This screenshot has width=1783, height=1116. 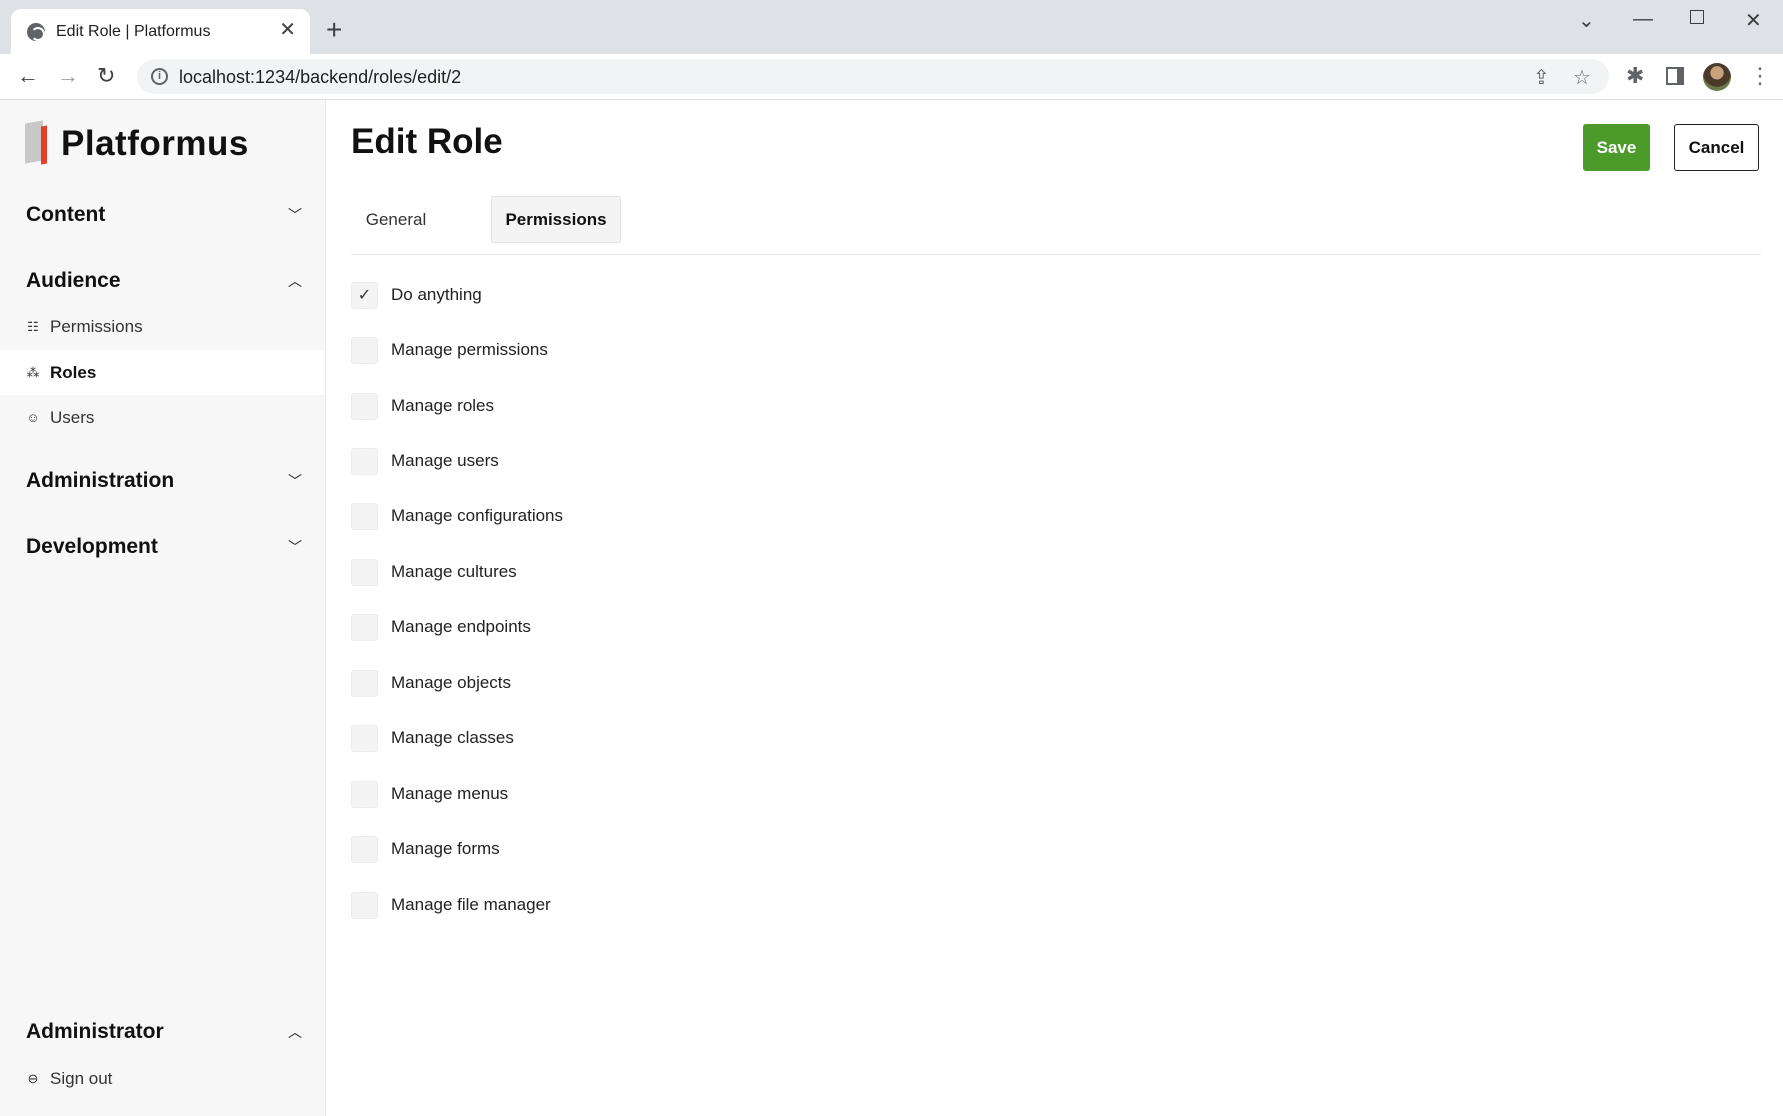 What do you see at coordinates (68, 76) in the screenshot?
I see `forward-icon: →` at bounding box center [68, 76].